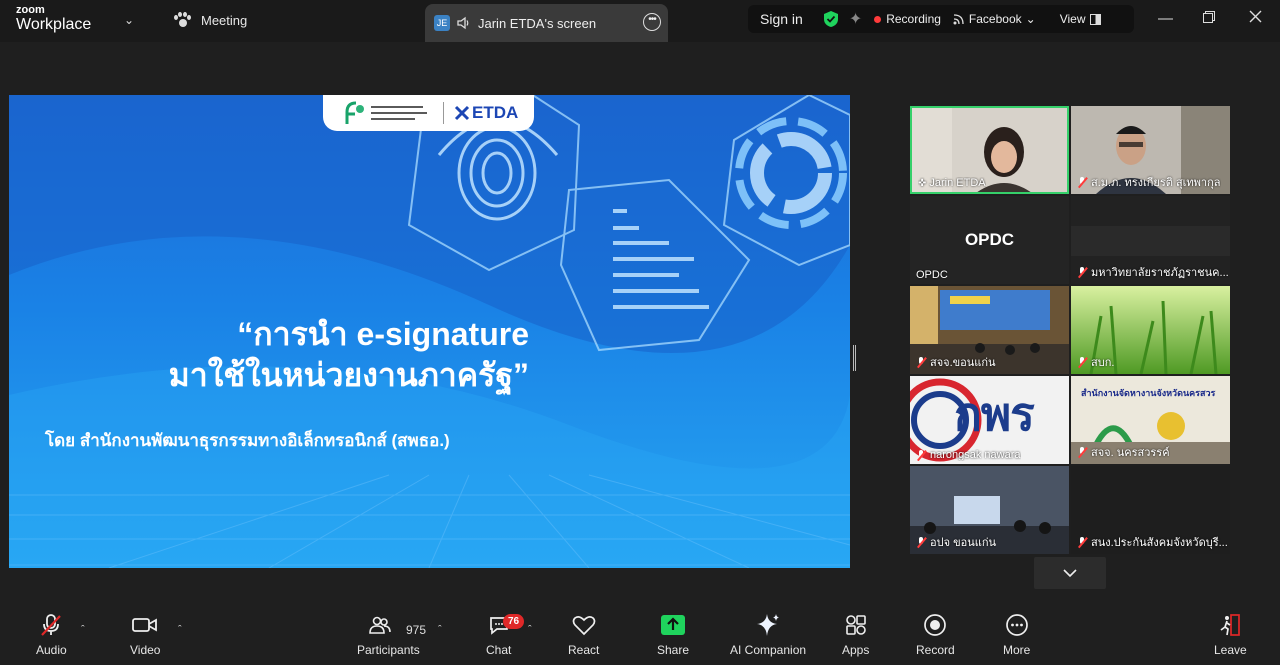  I want to click on video-tile: อปจ ขอนแก่น, so click(989, 510).